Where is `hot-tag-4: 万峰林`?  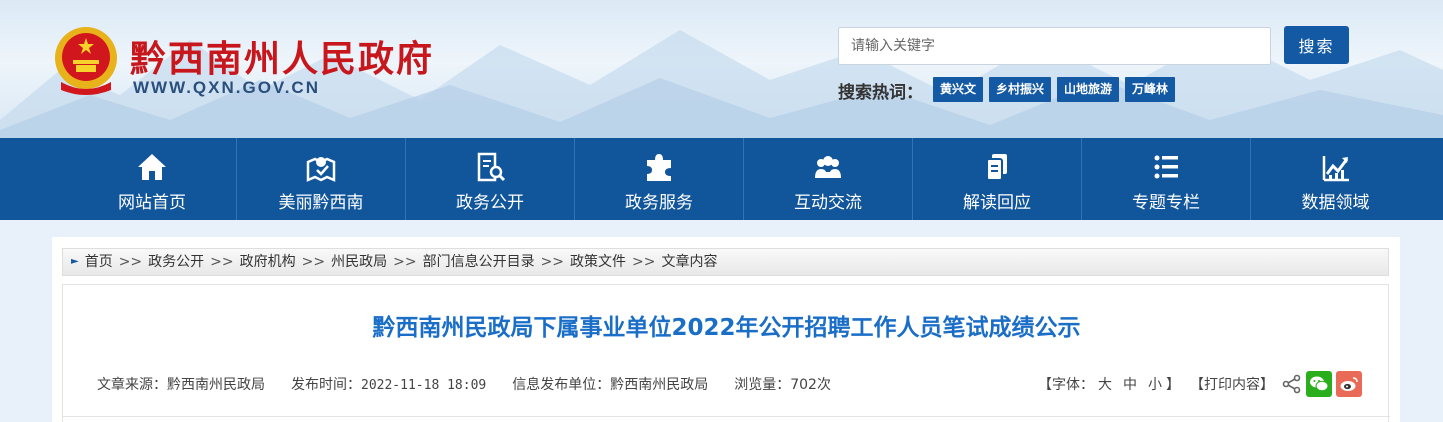
hot-tag-4: 万峰林 is located at coordinates (1150, 89).